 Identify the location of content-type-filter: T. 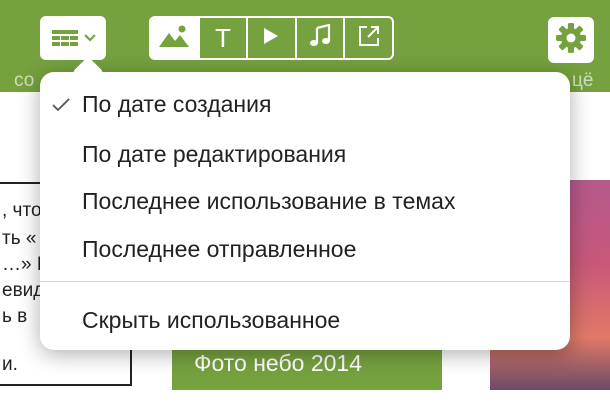
(271, 38).